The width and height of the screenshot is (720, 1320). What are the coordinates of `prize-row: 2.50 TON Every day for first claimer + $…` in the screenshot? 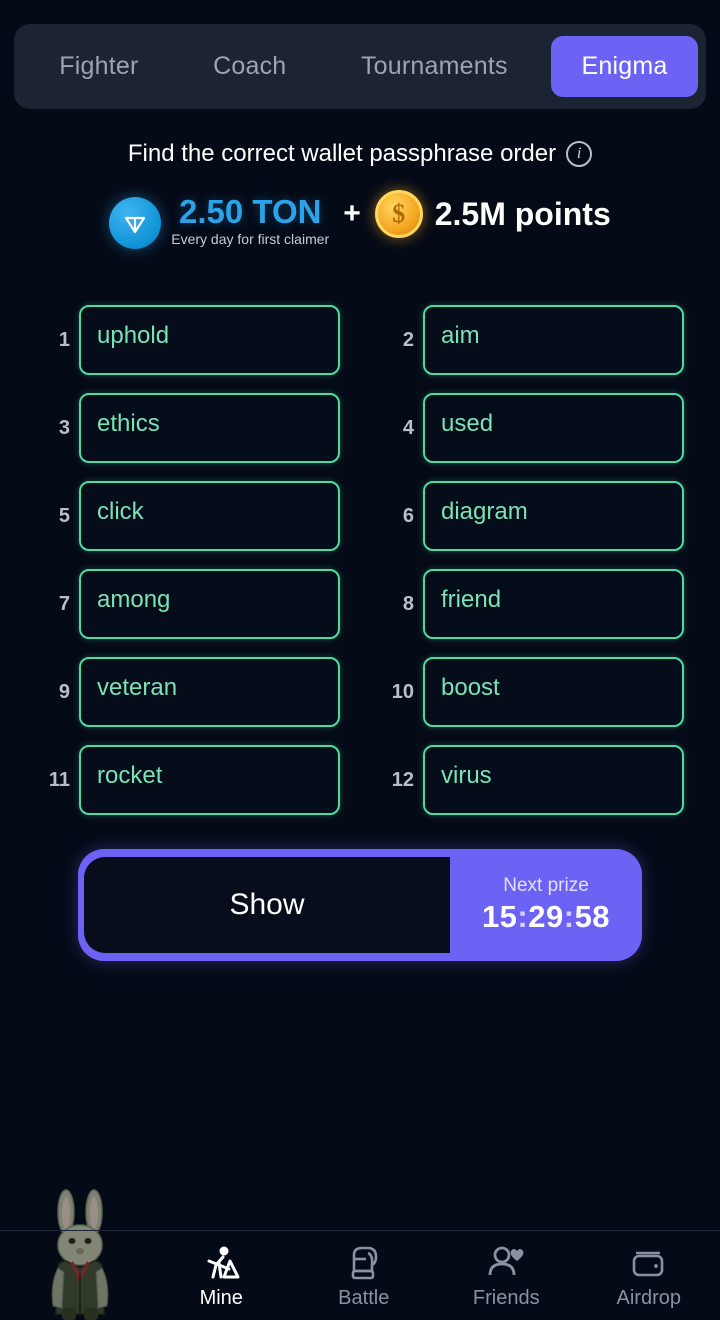 It's located at (360, 221).